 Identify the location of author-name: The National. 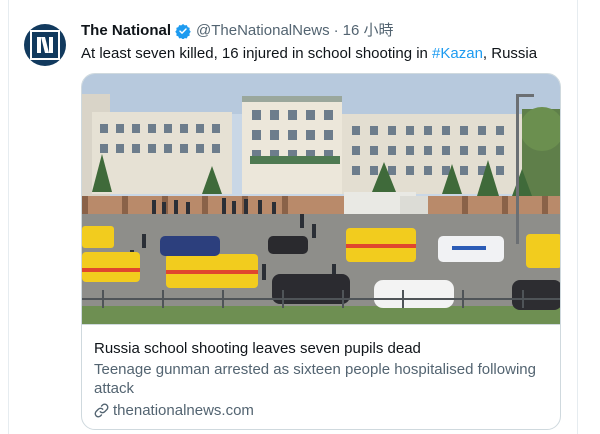
(126, 31).